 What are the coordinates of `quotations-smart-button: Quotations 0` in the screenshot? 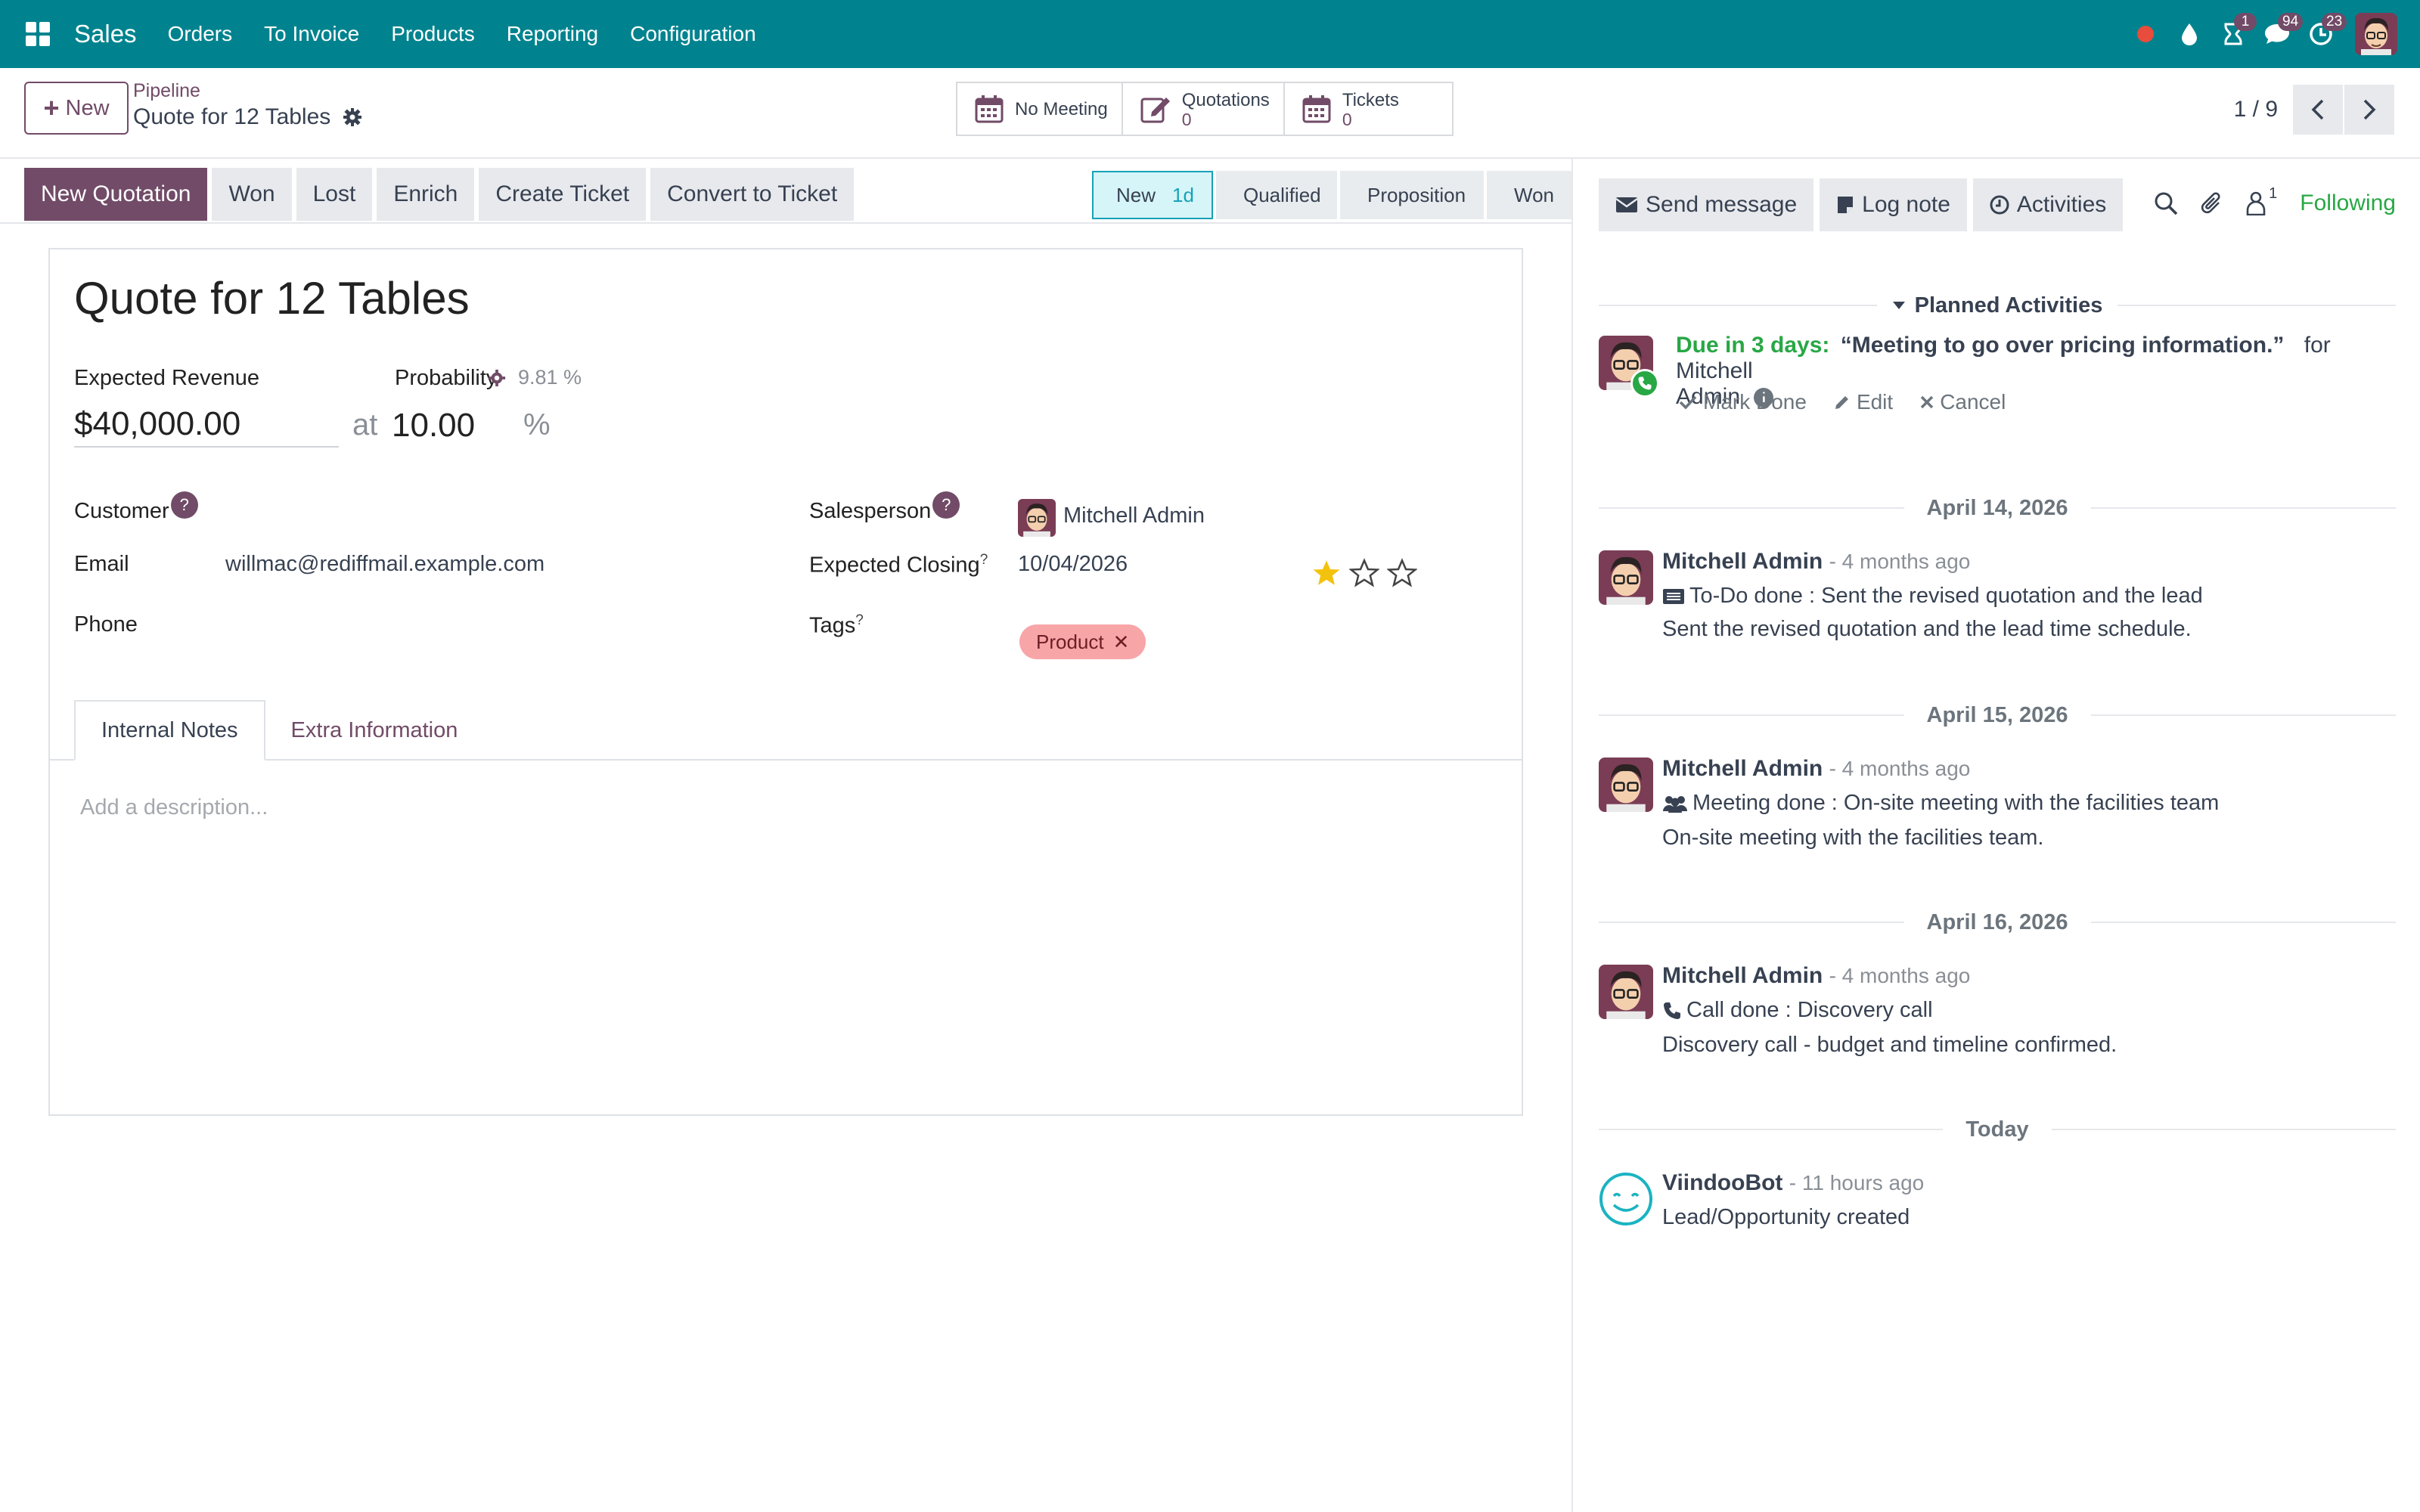 It's located at (1203, 109).